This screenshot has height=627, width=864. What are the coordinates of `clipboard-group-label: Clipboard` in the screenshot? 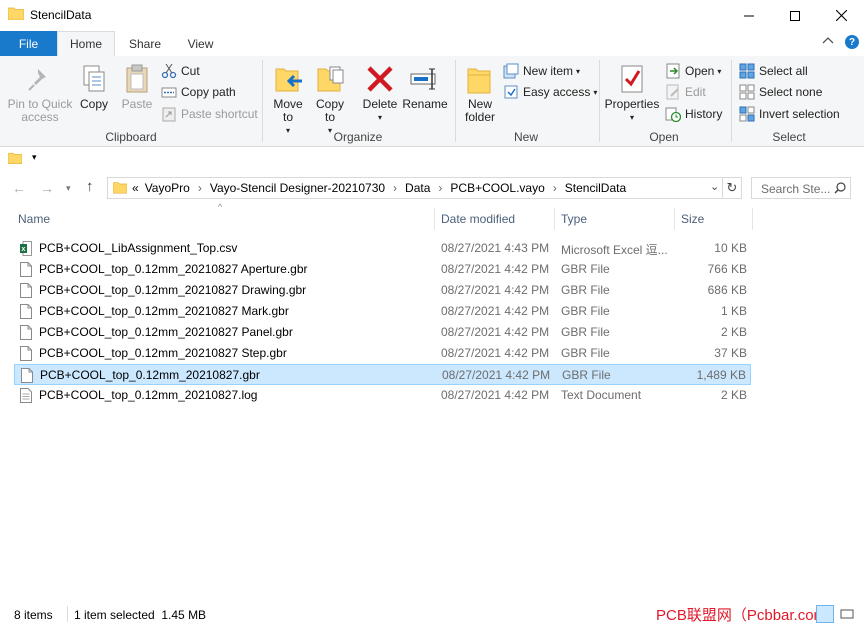 It's located at (131, 137).